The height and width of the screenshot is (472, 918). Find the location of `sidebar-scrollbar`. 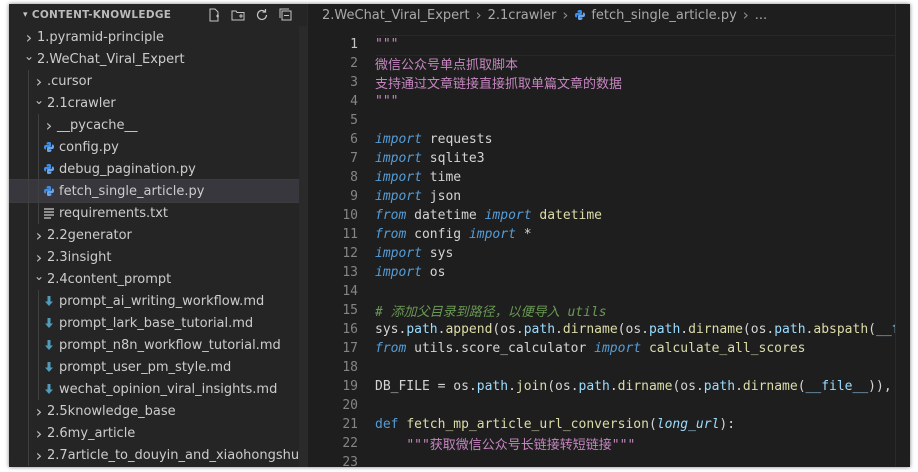

sidebar-scrollbar is located at coordinates (303, 246).